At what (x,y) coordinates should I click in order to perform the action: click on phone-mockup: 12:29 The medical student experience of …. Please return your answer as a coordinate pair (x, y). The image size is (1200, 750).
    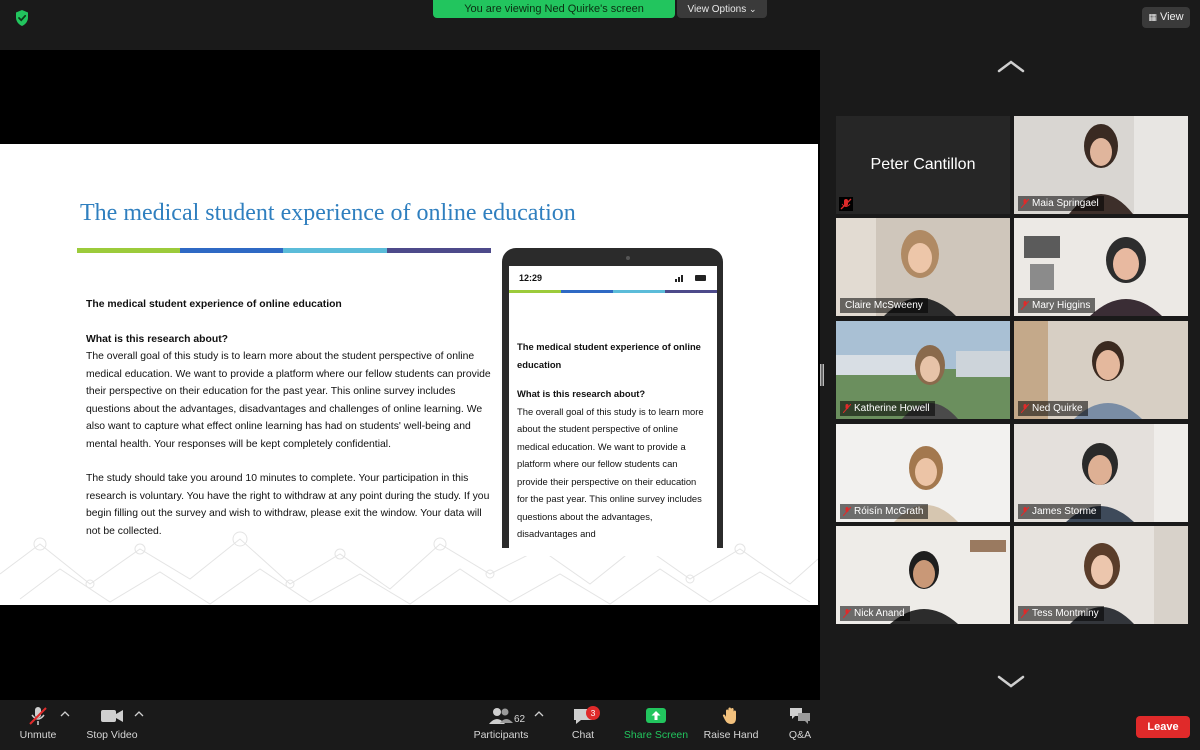
    Looking at the image, I should click on (612, 402).